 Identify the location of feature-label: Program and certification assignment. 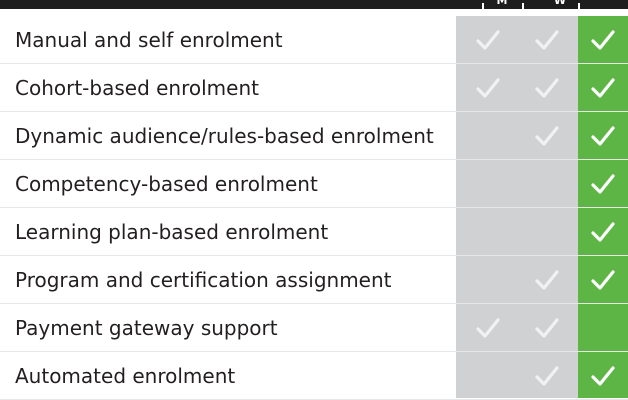
(203, 280).